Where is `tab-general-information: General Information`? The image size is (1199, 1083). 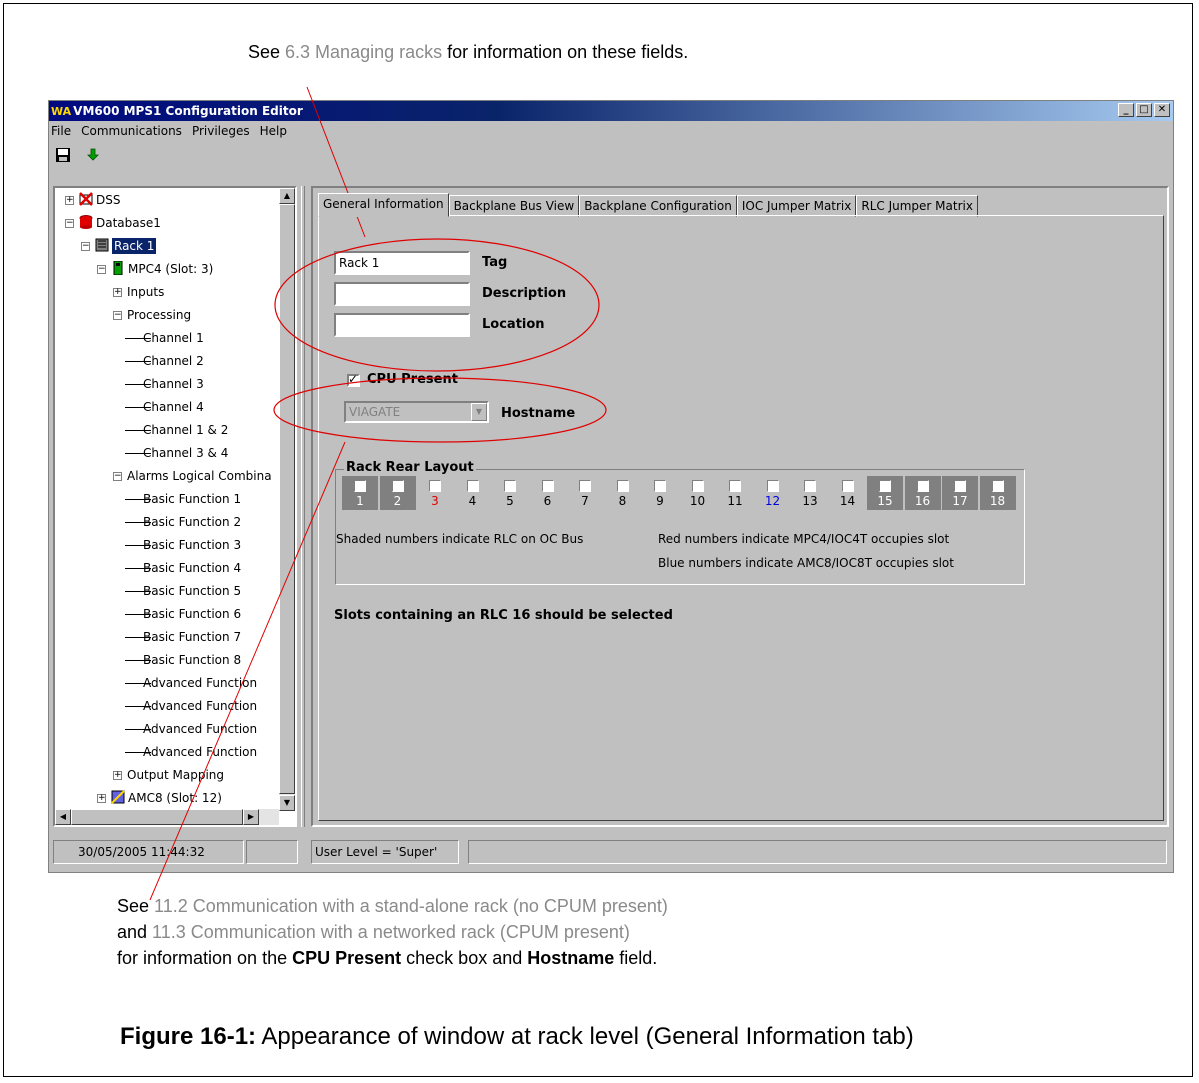
tab-general-information: General Information is located at coordinates (383, 205).